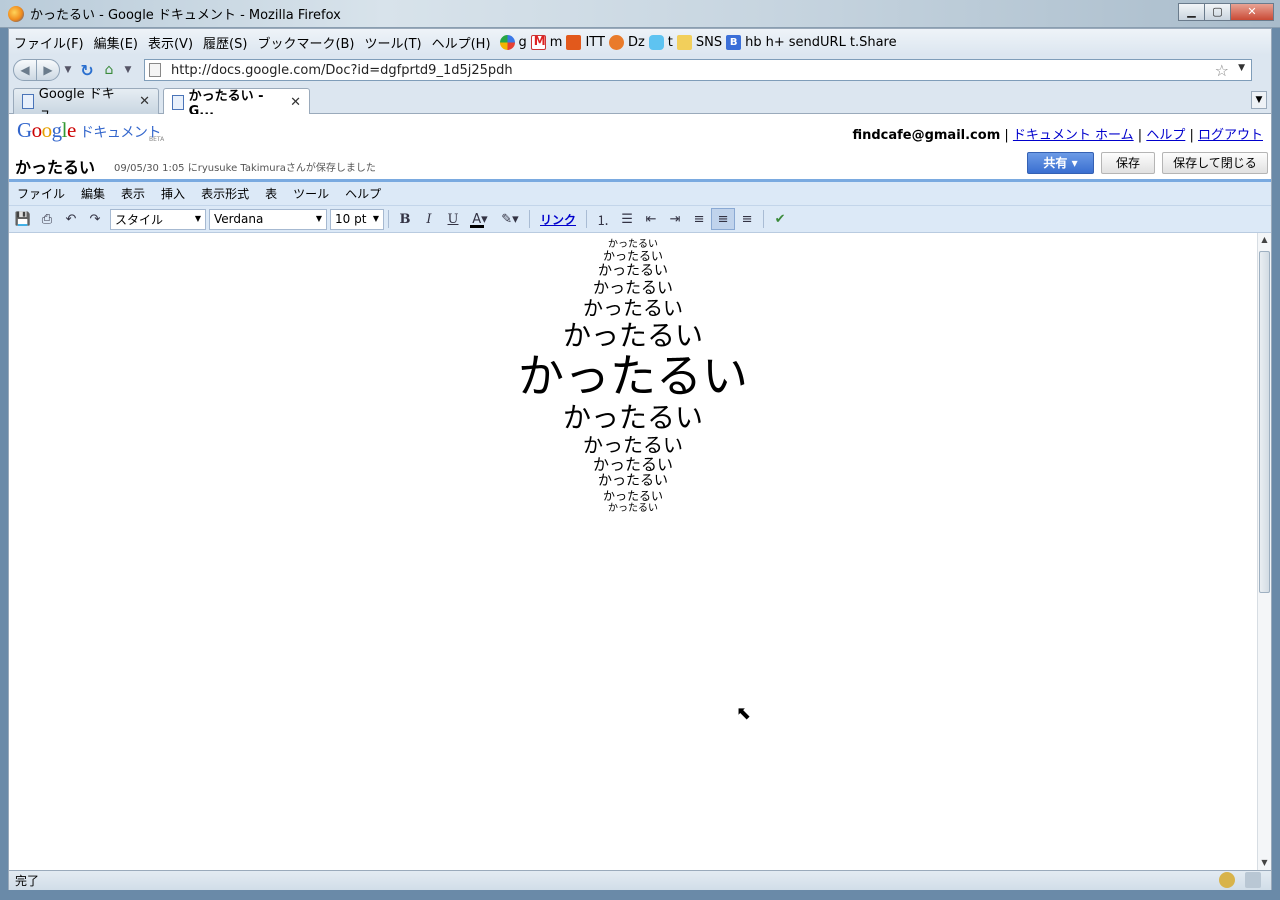 This screenshot has height=900, width=1280. Describe the element at coordinates (236, 103) in the screenshot. I see `tab-current-document: かったるい - G... ✕` at that location.